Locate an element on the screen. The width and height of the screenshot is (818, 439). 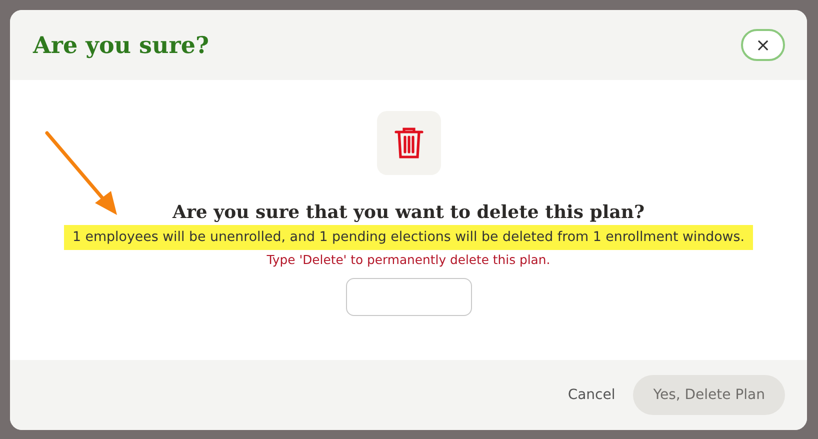
close-button: × is located at coordinates (763, 45).